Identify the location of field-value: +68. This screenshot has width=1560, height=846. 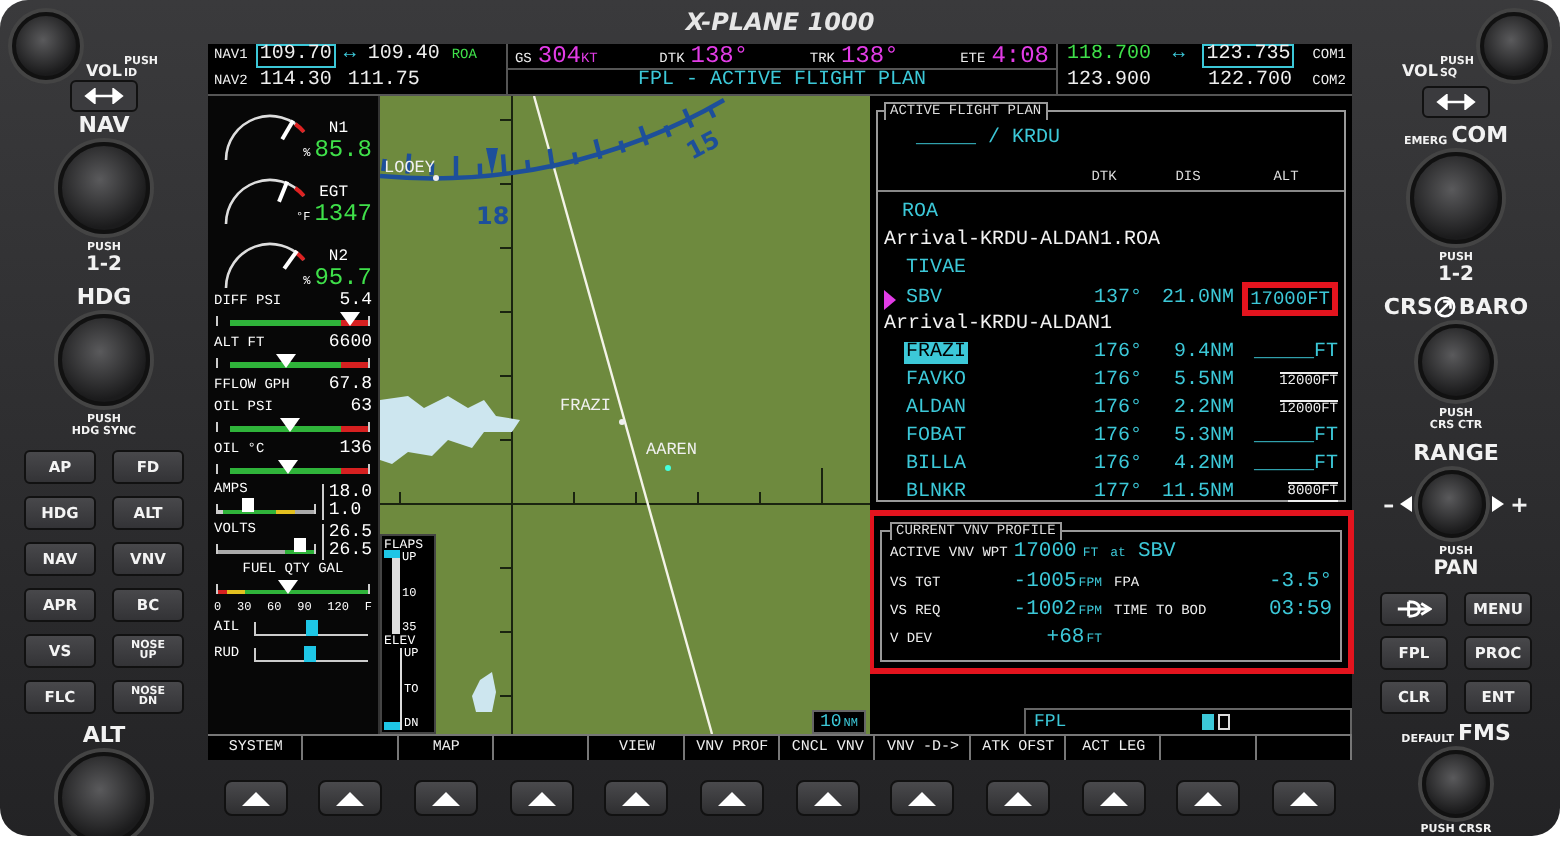
(1065, 638).